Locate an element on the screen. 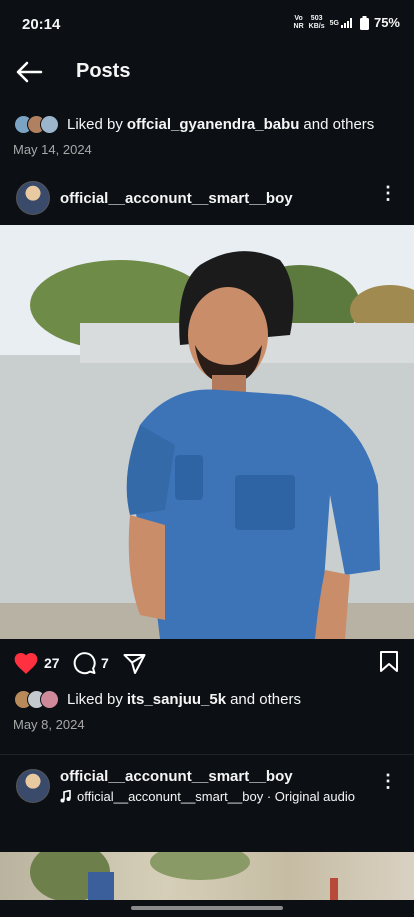 The width and height of the screenshot is (414, 917). battery-icon is located at coordinates (364, 23).